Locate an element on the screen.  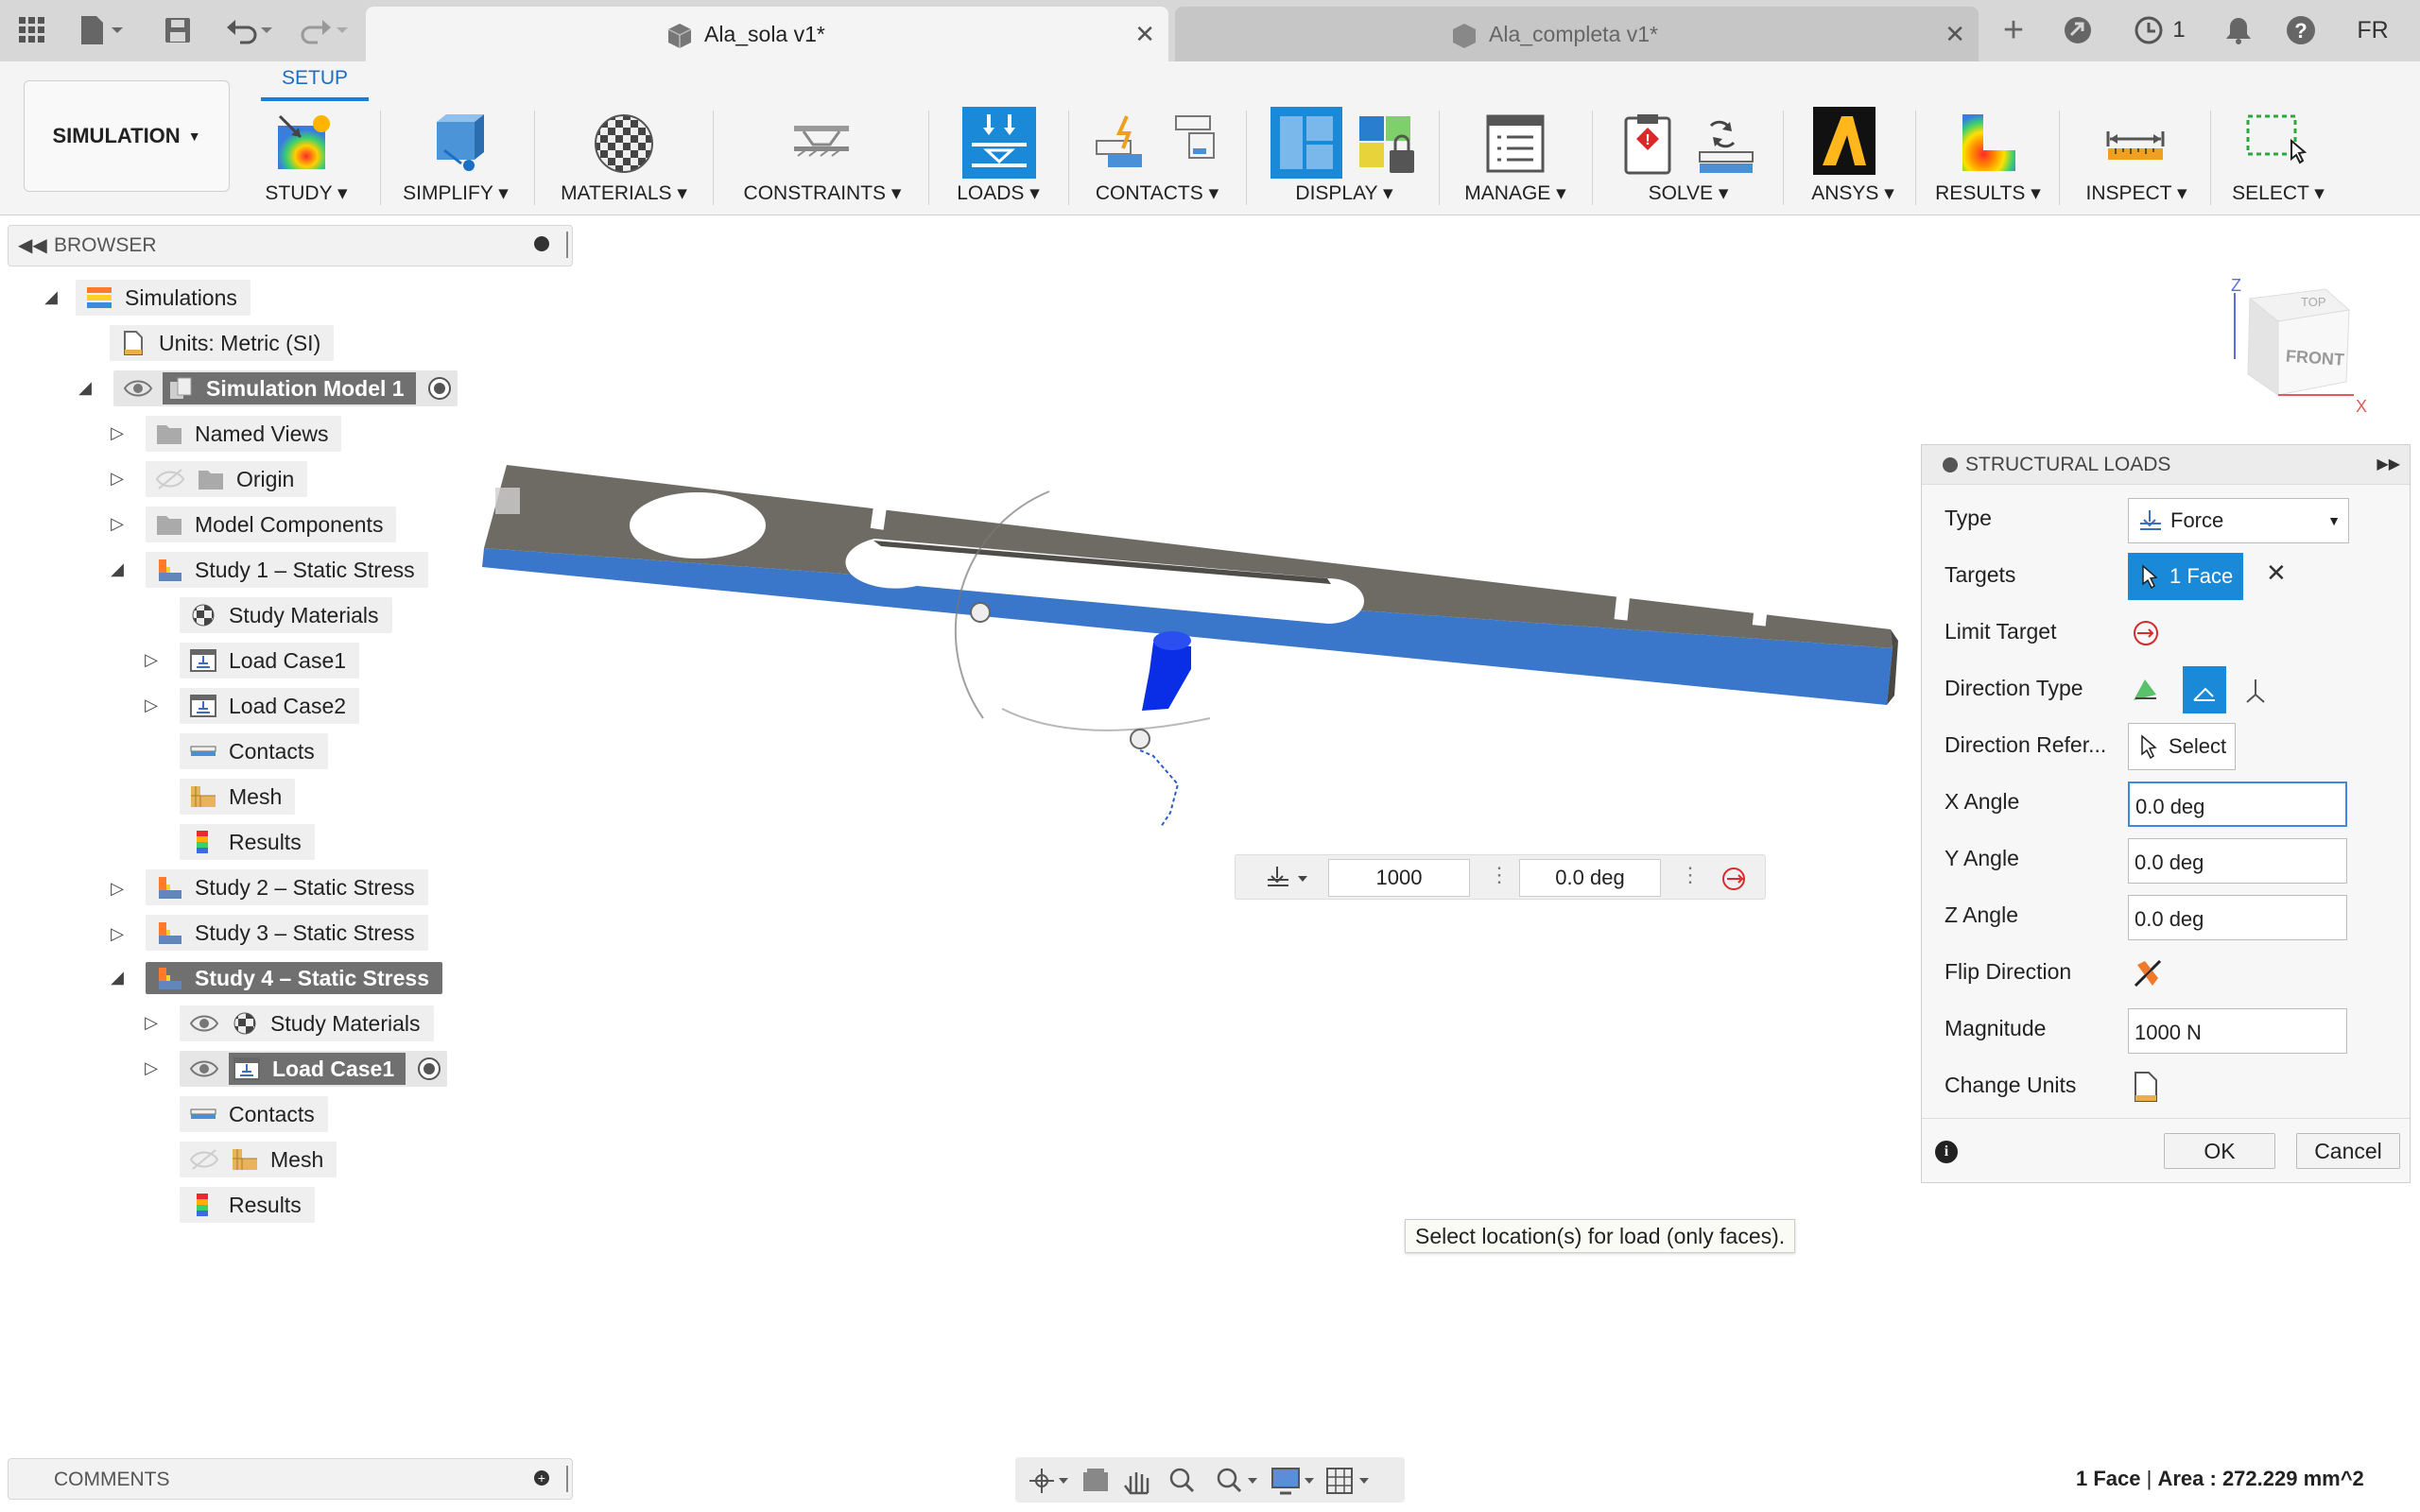
clear-selection-icon: ✕ is located at coordinates (2276, 573).